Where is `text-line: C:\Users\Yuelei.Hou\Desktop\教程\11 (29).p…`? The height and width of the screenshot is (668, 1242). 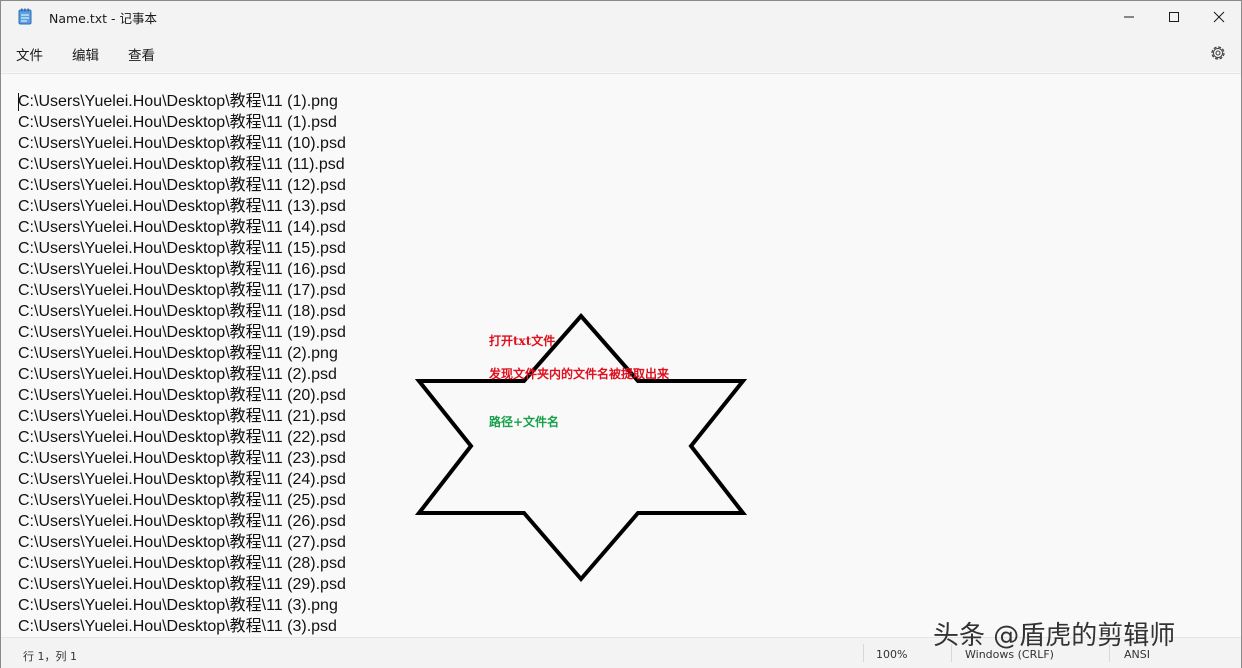 text-line: C:\Users\Yuelei.Hou\Desktop\教程\11 (29).p… is located at coordinates (182, 584).